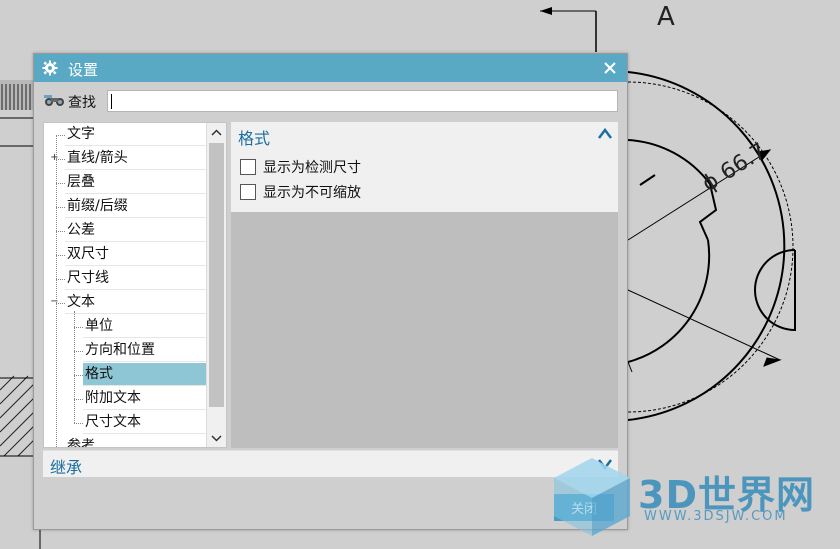 The width and height of the screenshot is (840, 549). I want to click on tree-item-label: 文本, so click(81, 302).